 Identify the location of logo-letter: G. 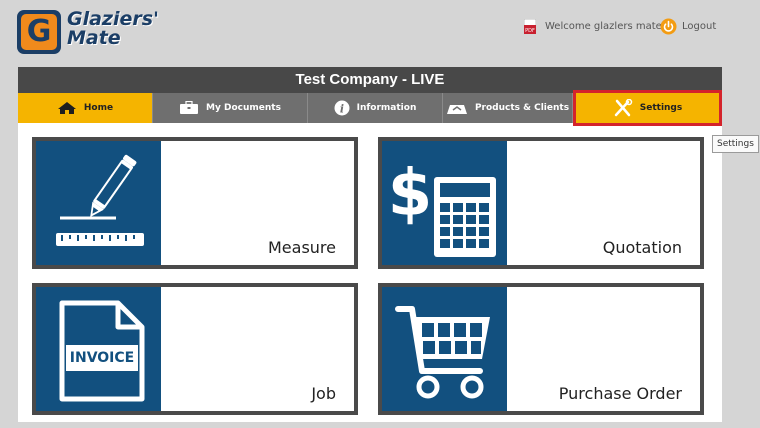
(39, 32).